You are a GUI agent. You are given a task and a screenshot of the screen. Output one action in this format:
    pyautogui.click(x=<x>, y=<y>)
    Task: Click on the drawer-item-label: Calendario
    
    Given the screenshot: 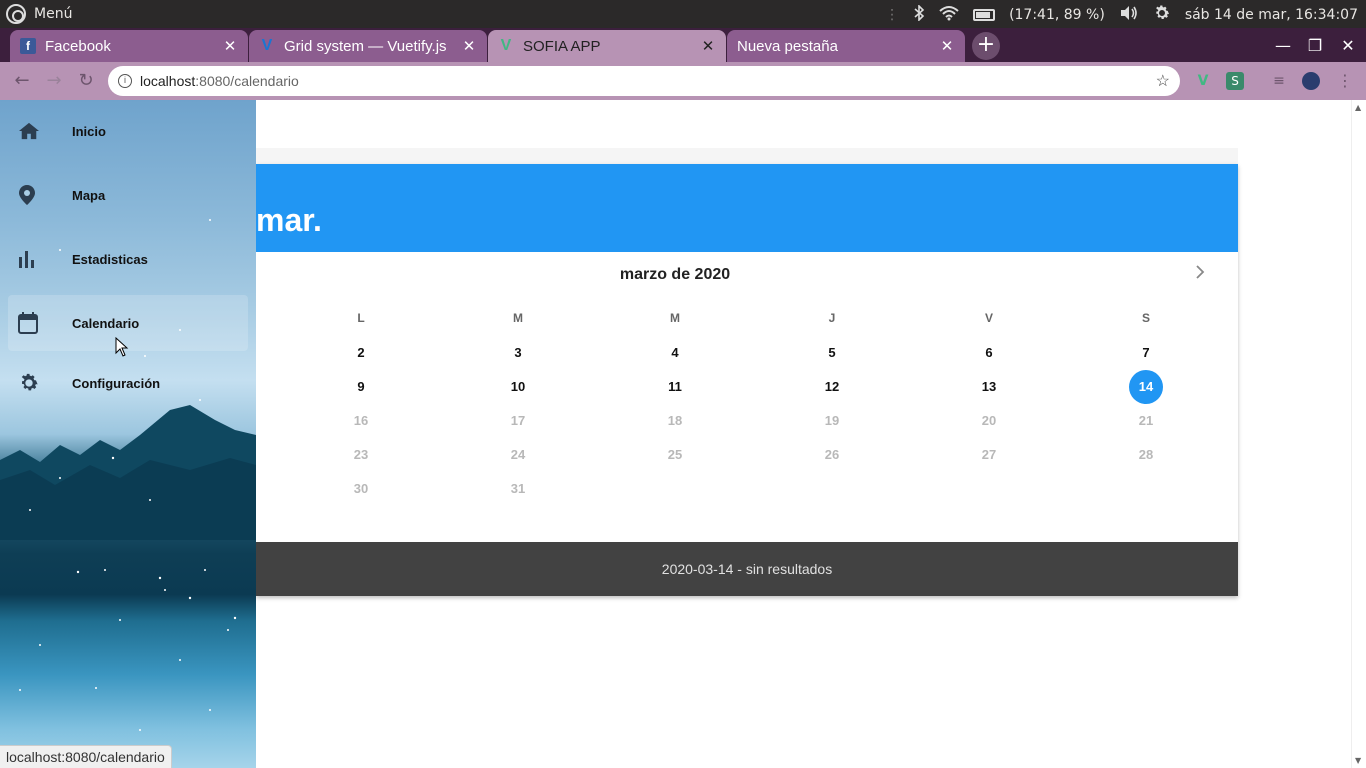 What is the action you would take?
    pyautogui.click(x=106, y=323)
    